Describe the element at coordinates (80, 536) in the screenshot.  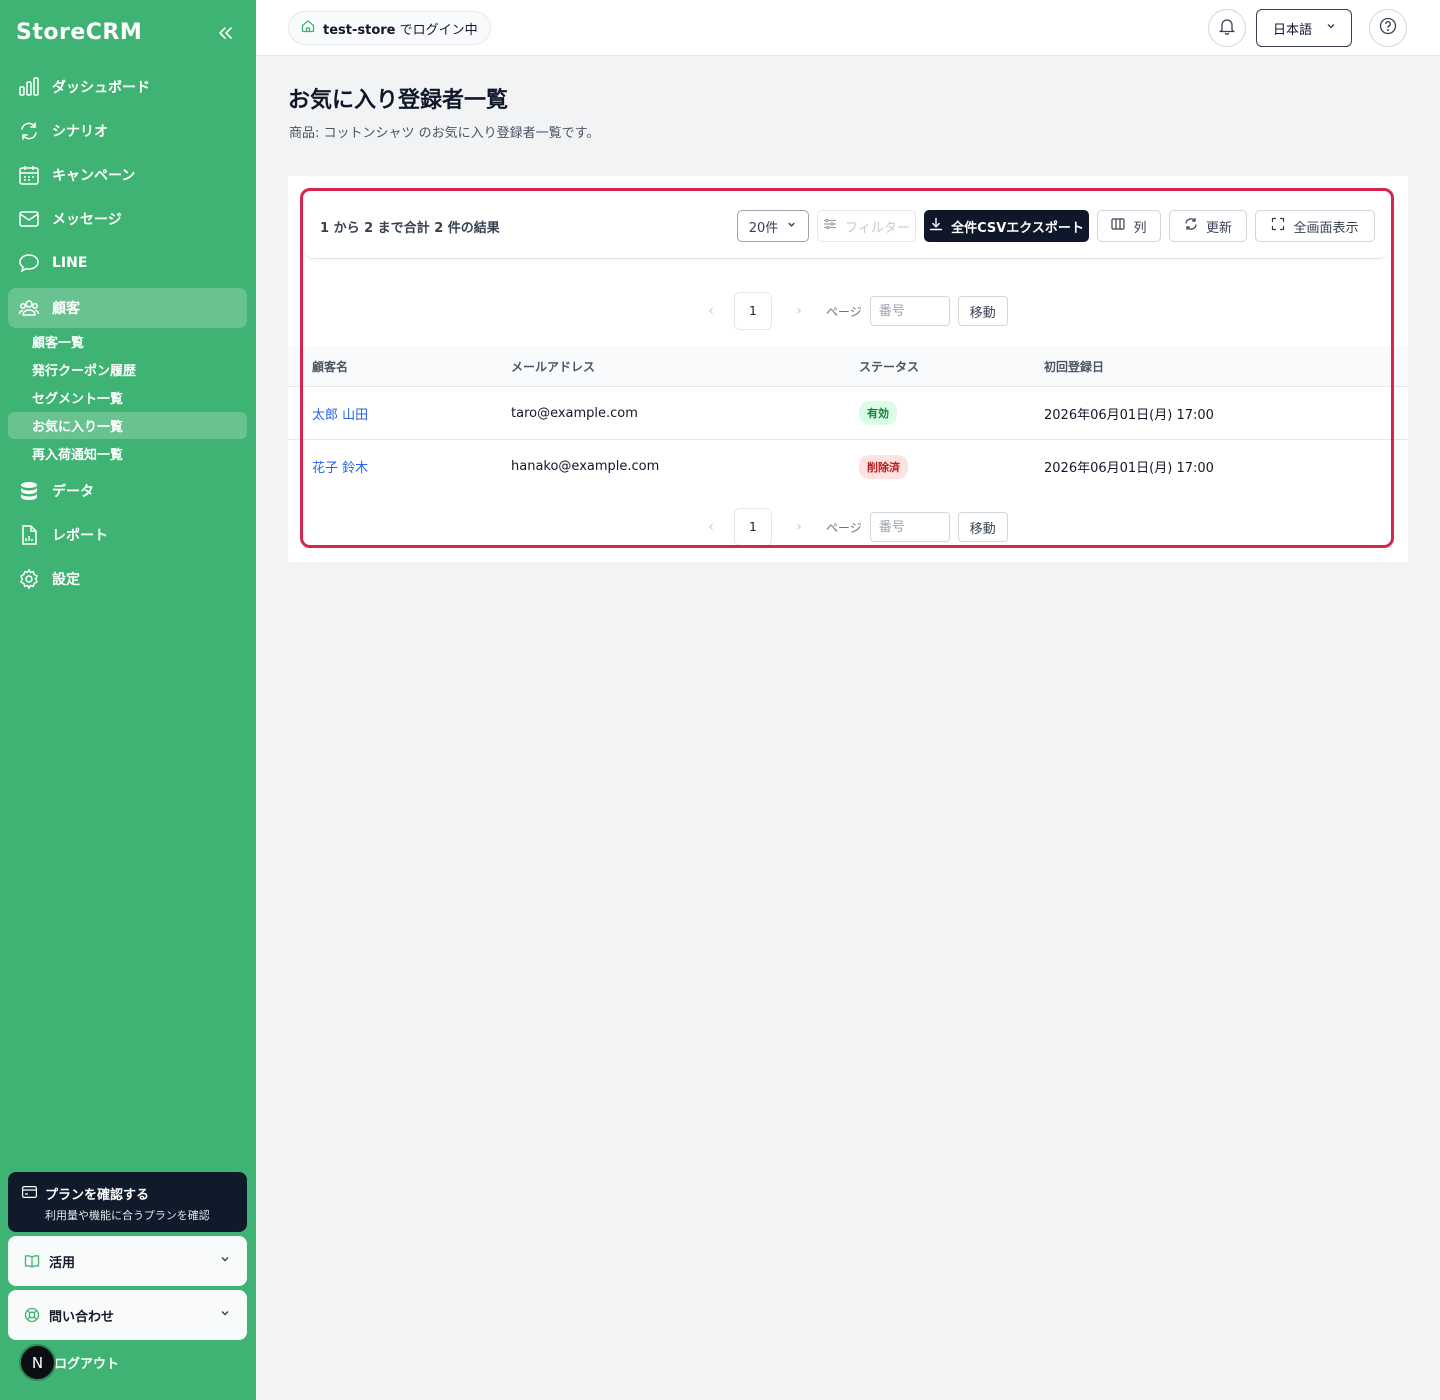
I see `nav-label: レポート` at that location.